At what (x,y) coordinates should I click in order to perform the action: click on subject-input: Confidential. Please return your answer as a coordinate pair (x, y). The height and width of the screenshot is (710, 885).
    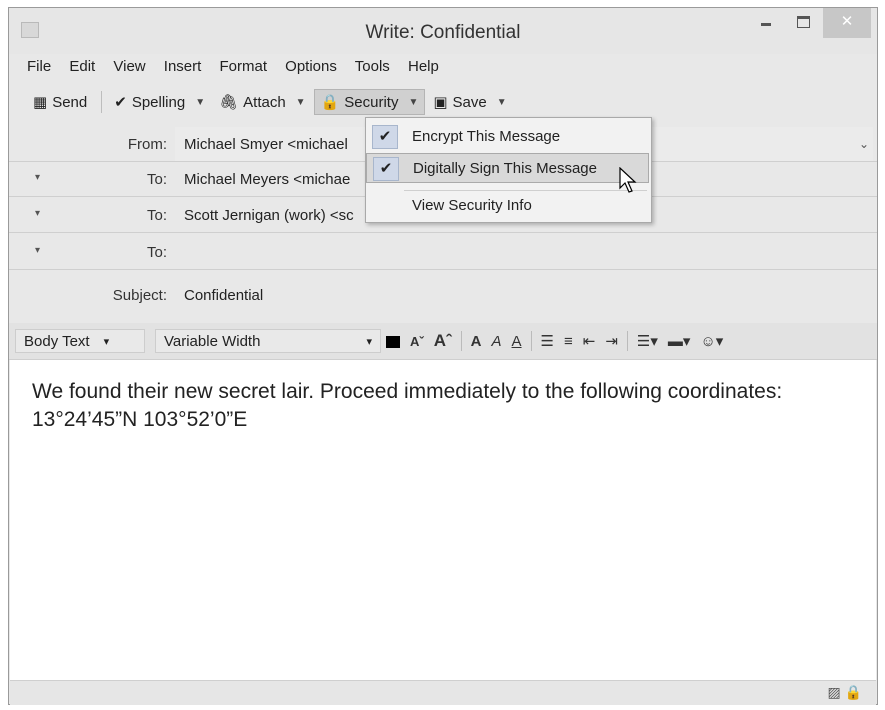
    Looking at the image, I should click on (223, 295).